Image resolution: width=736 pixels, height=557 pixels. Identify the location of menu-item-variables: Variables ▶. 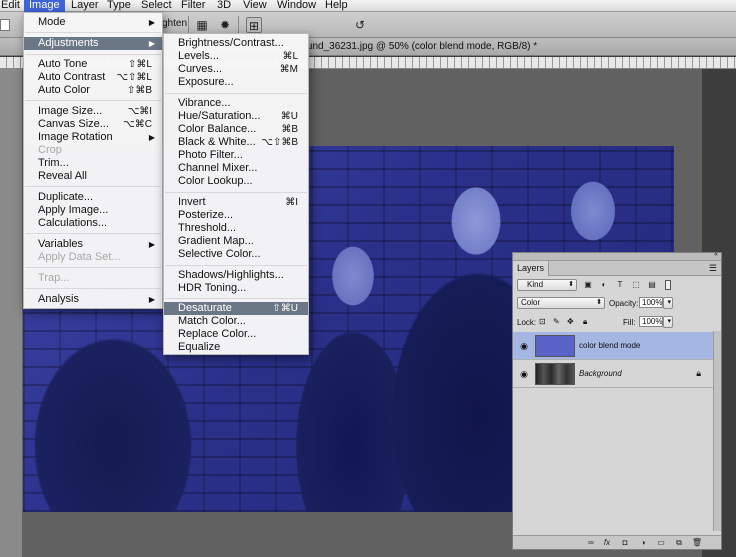
(93, 244).